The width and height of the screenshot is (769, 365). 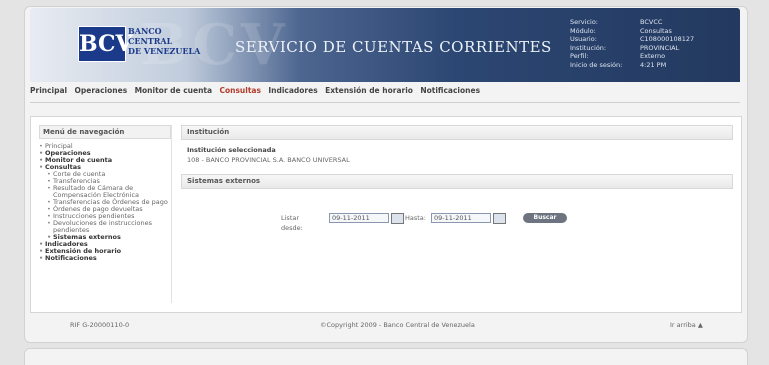 What do you see at coordinates (105, 259) in the screenshot?
I see `sidebar-item: Notificaciones` at bounding box center [105, 259].